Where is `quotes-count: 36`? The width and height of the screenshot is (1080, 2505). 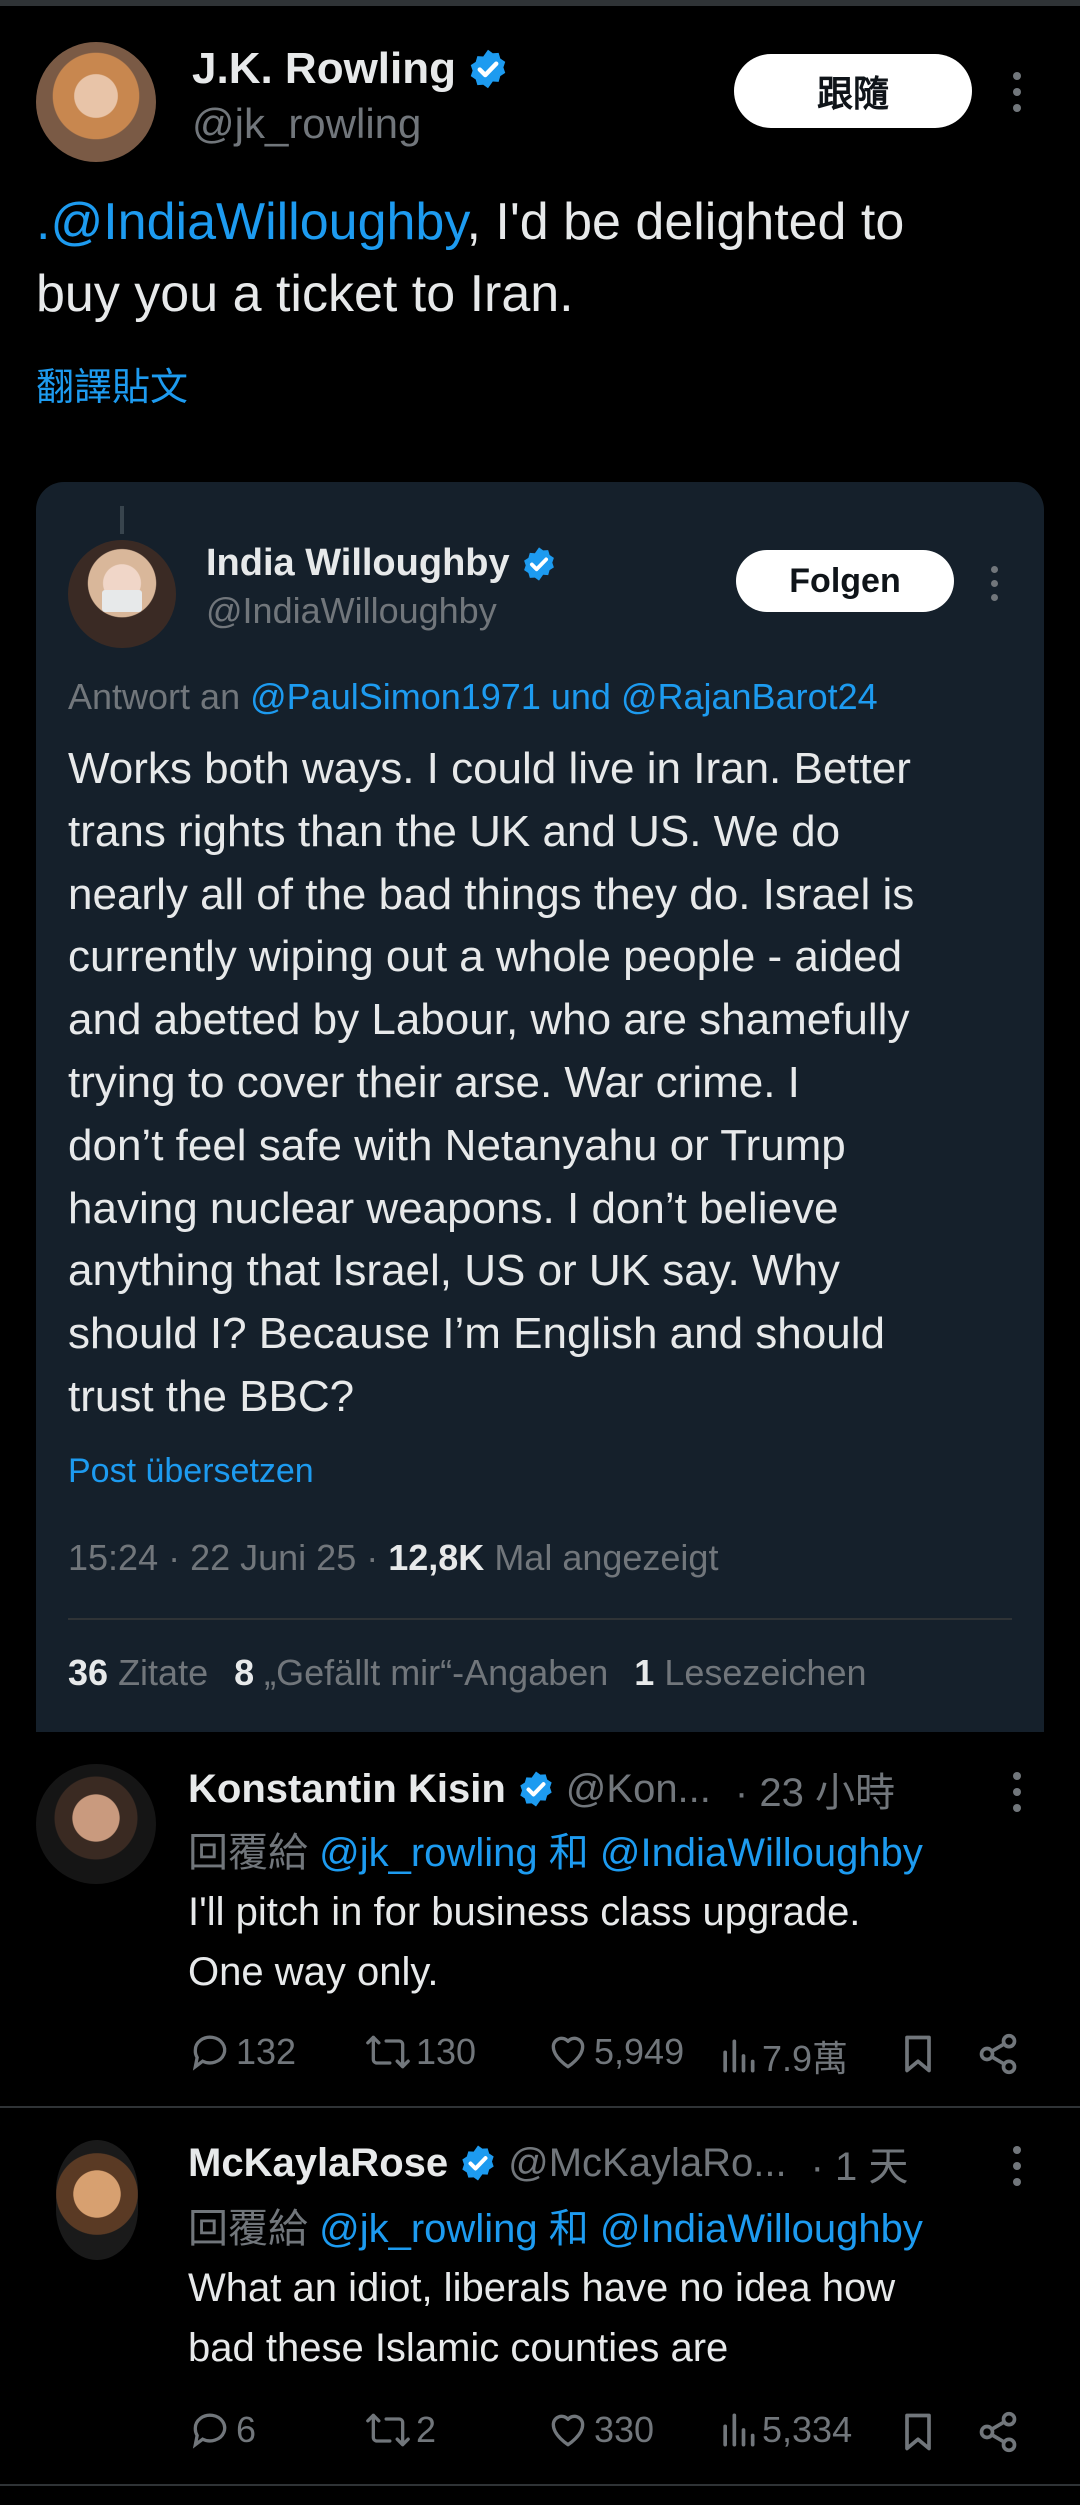 quotes-count: 36 is located at coordinates (88, 1672).